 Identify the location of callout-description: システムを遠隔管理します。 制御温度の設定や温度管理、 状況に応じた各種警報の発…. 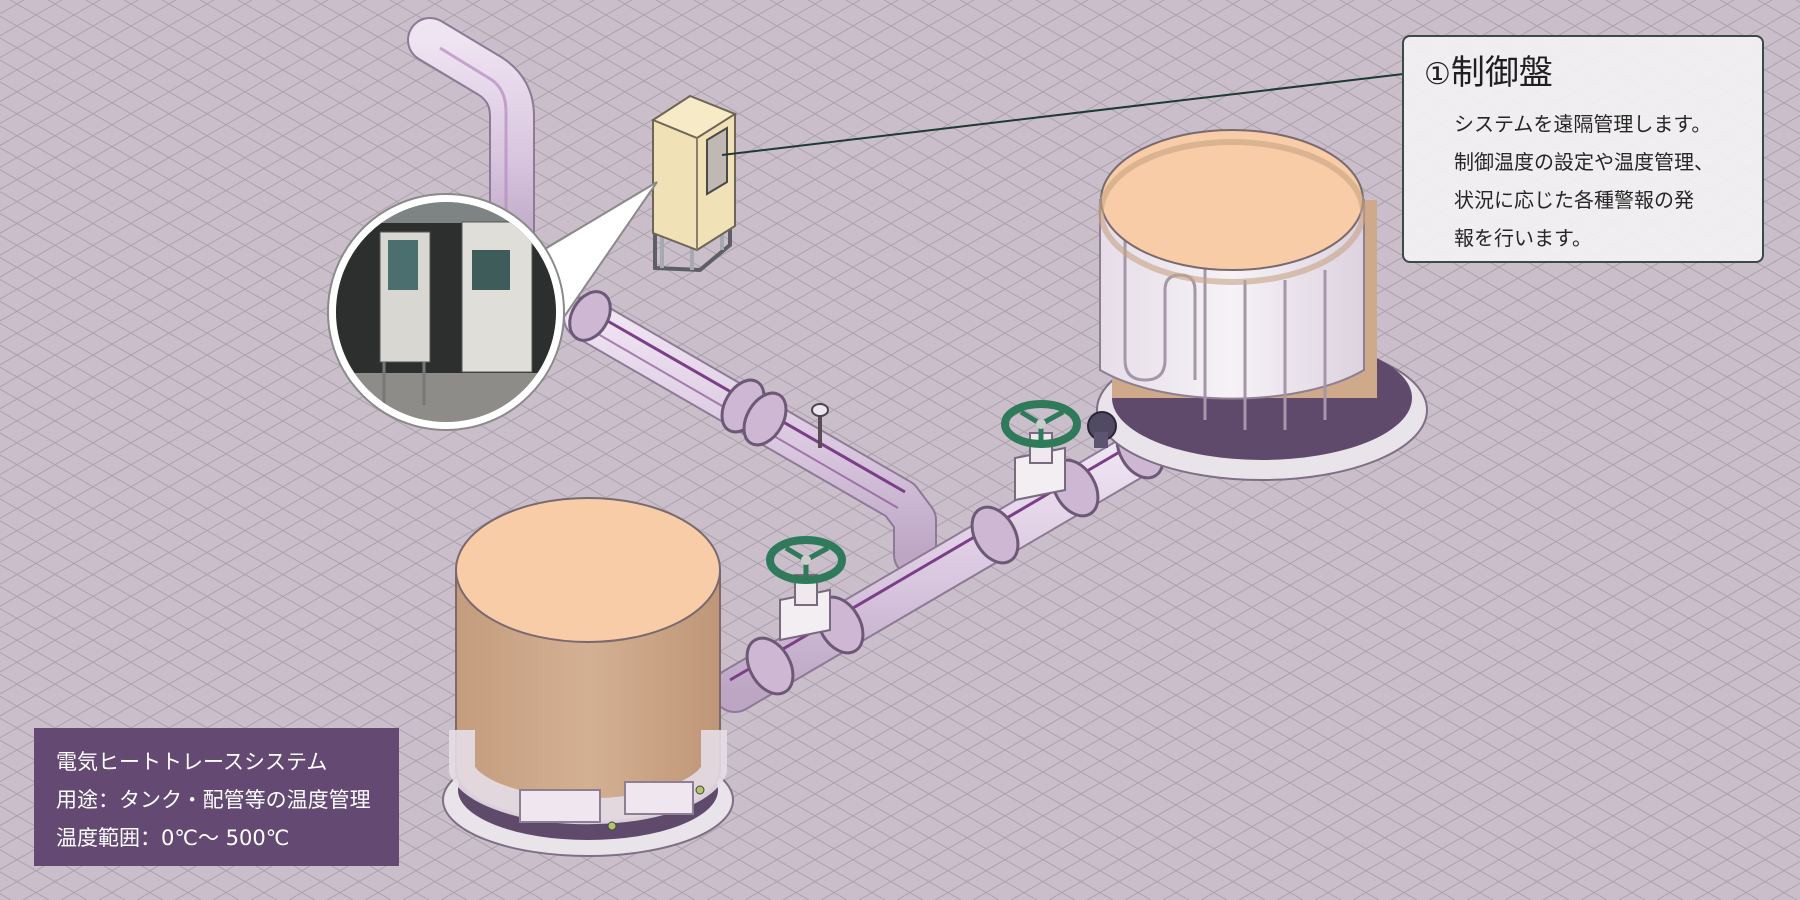
(1583, 181).